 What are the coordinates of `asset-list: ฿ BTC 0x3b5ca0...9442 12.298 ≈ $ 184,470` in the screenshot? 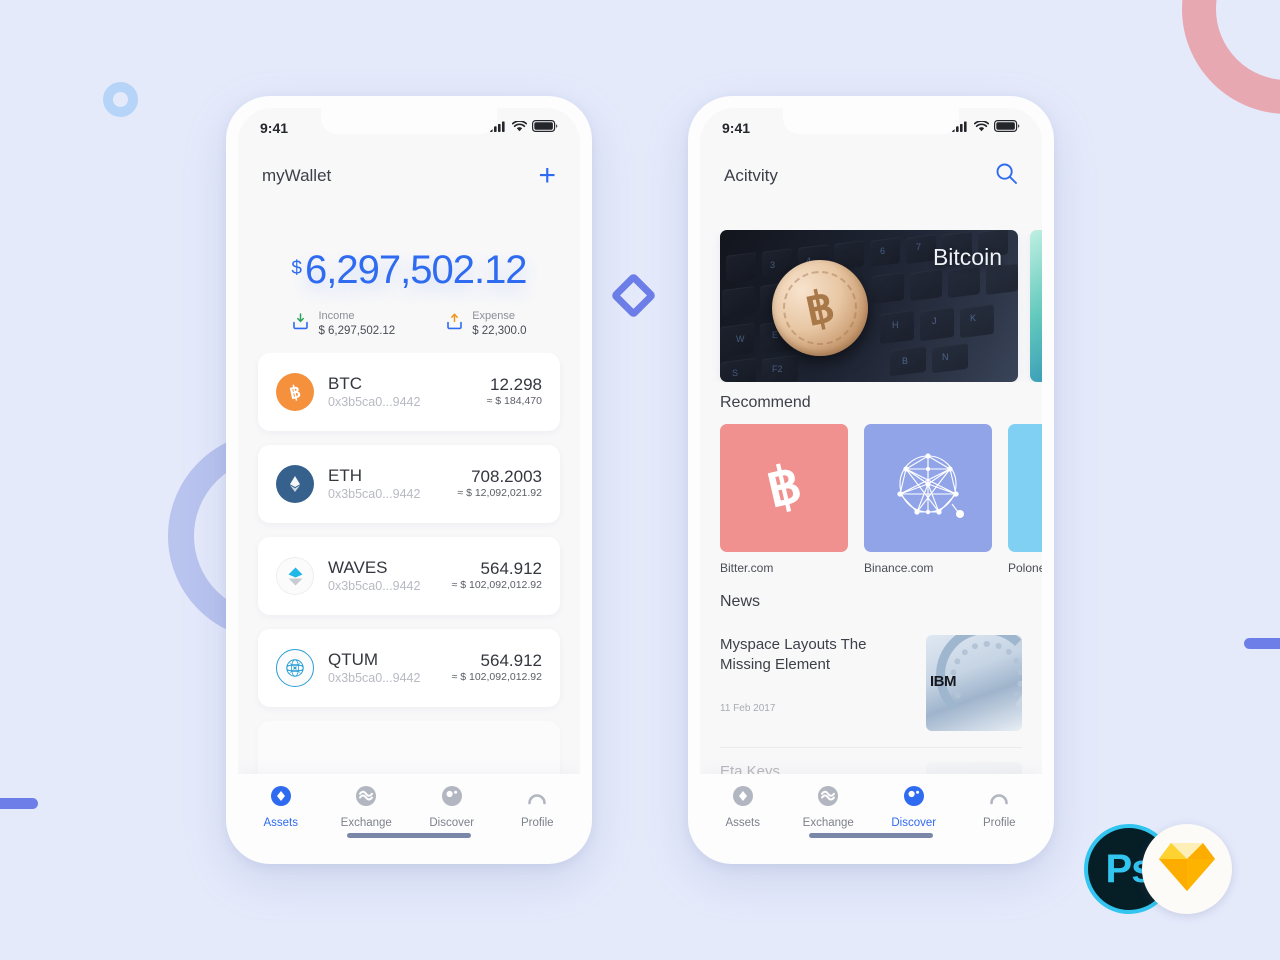 It's located at (409, 568).